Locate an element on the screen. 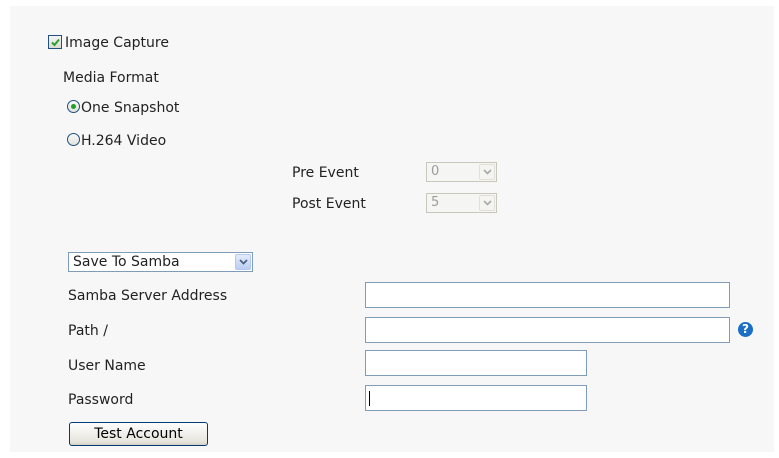  post-event-dropdown-arrow is located at coordinates (487, 203).